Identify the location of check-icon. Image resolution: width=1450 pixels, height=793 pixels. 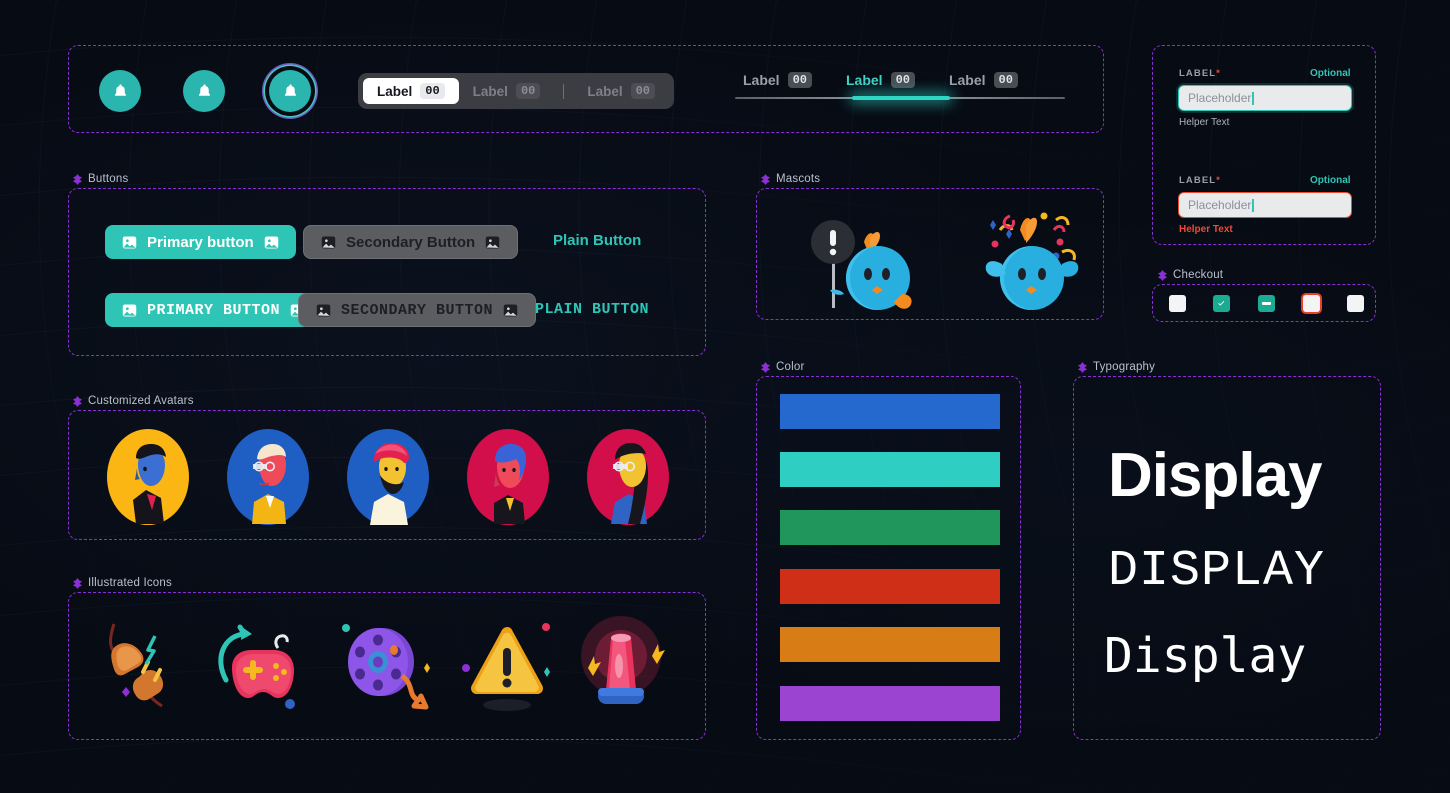
(1221, 303).